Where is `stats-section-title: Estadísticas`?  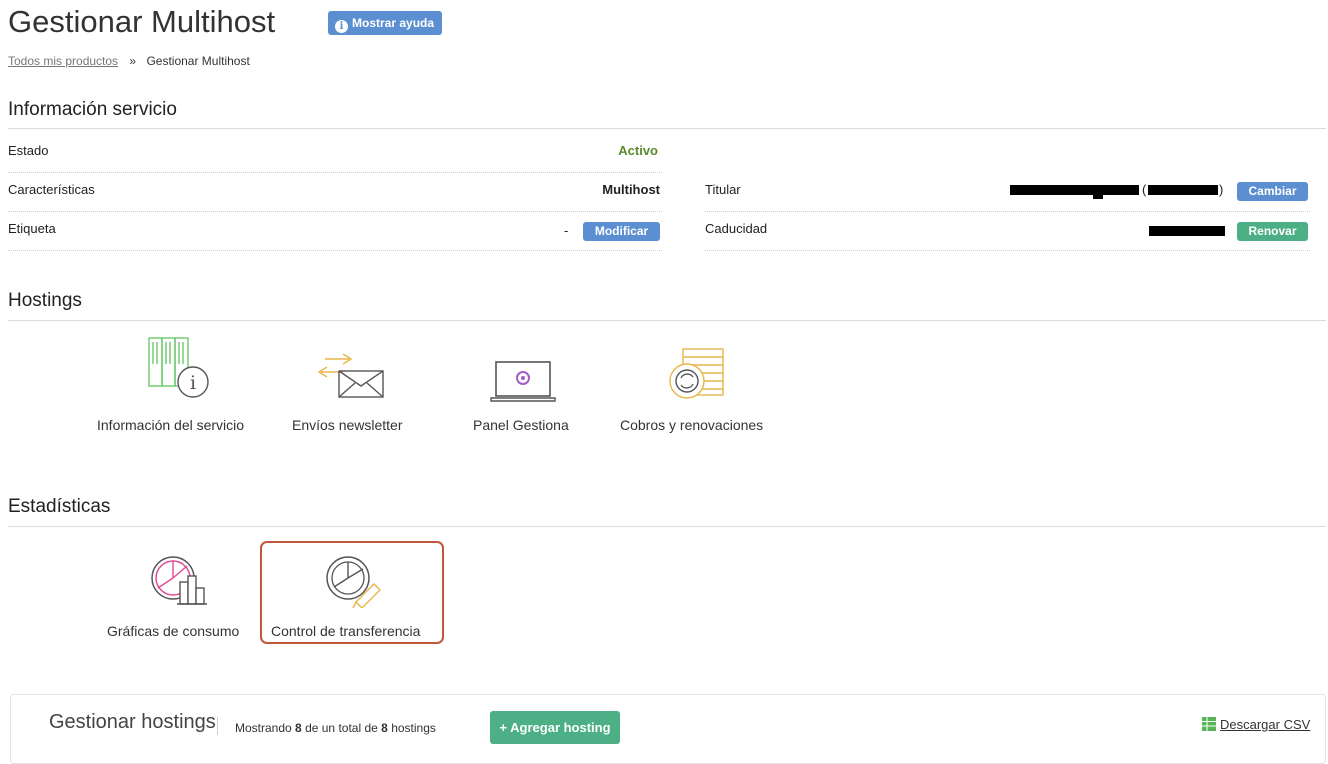 stats-section-title: Estadísticas is located at coordinates (59, 506).